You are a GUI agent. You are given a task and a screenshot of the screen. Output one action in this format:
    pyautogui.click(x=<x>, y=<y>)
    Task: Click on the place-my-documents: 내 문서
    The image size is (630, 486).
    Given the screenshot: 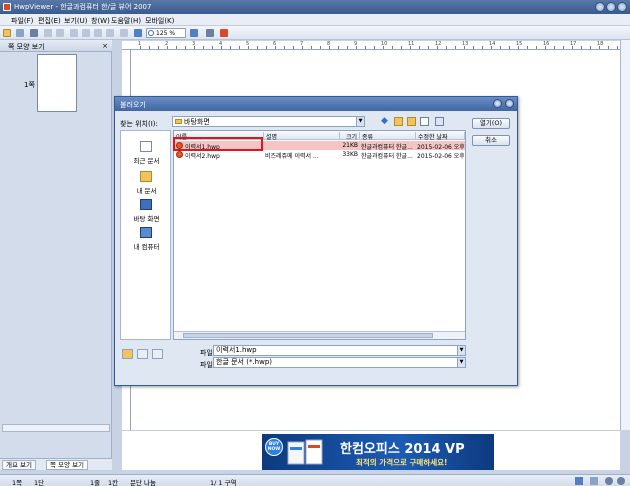 What is the action you would take?
    pyautogui.click(x=146, y=186)
    